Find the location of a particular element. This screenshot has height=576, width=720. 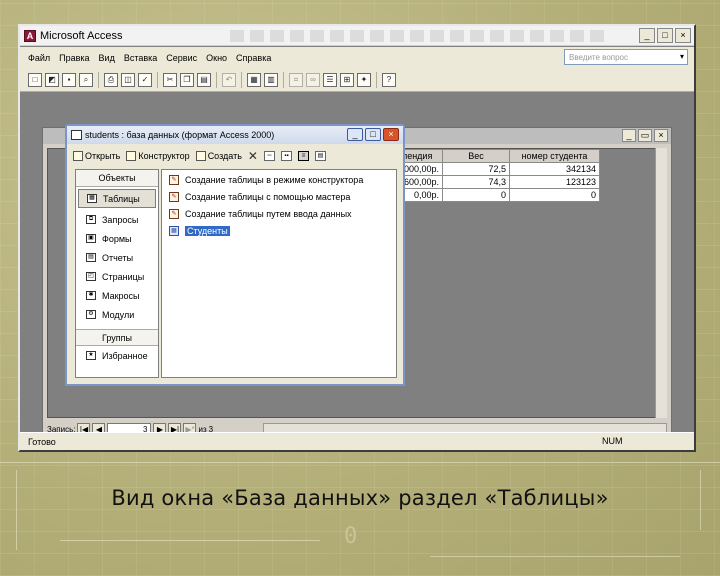

print-preview-icon: ◫ is located at coordinates (128, 79).